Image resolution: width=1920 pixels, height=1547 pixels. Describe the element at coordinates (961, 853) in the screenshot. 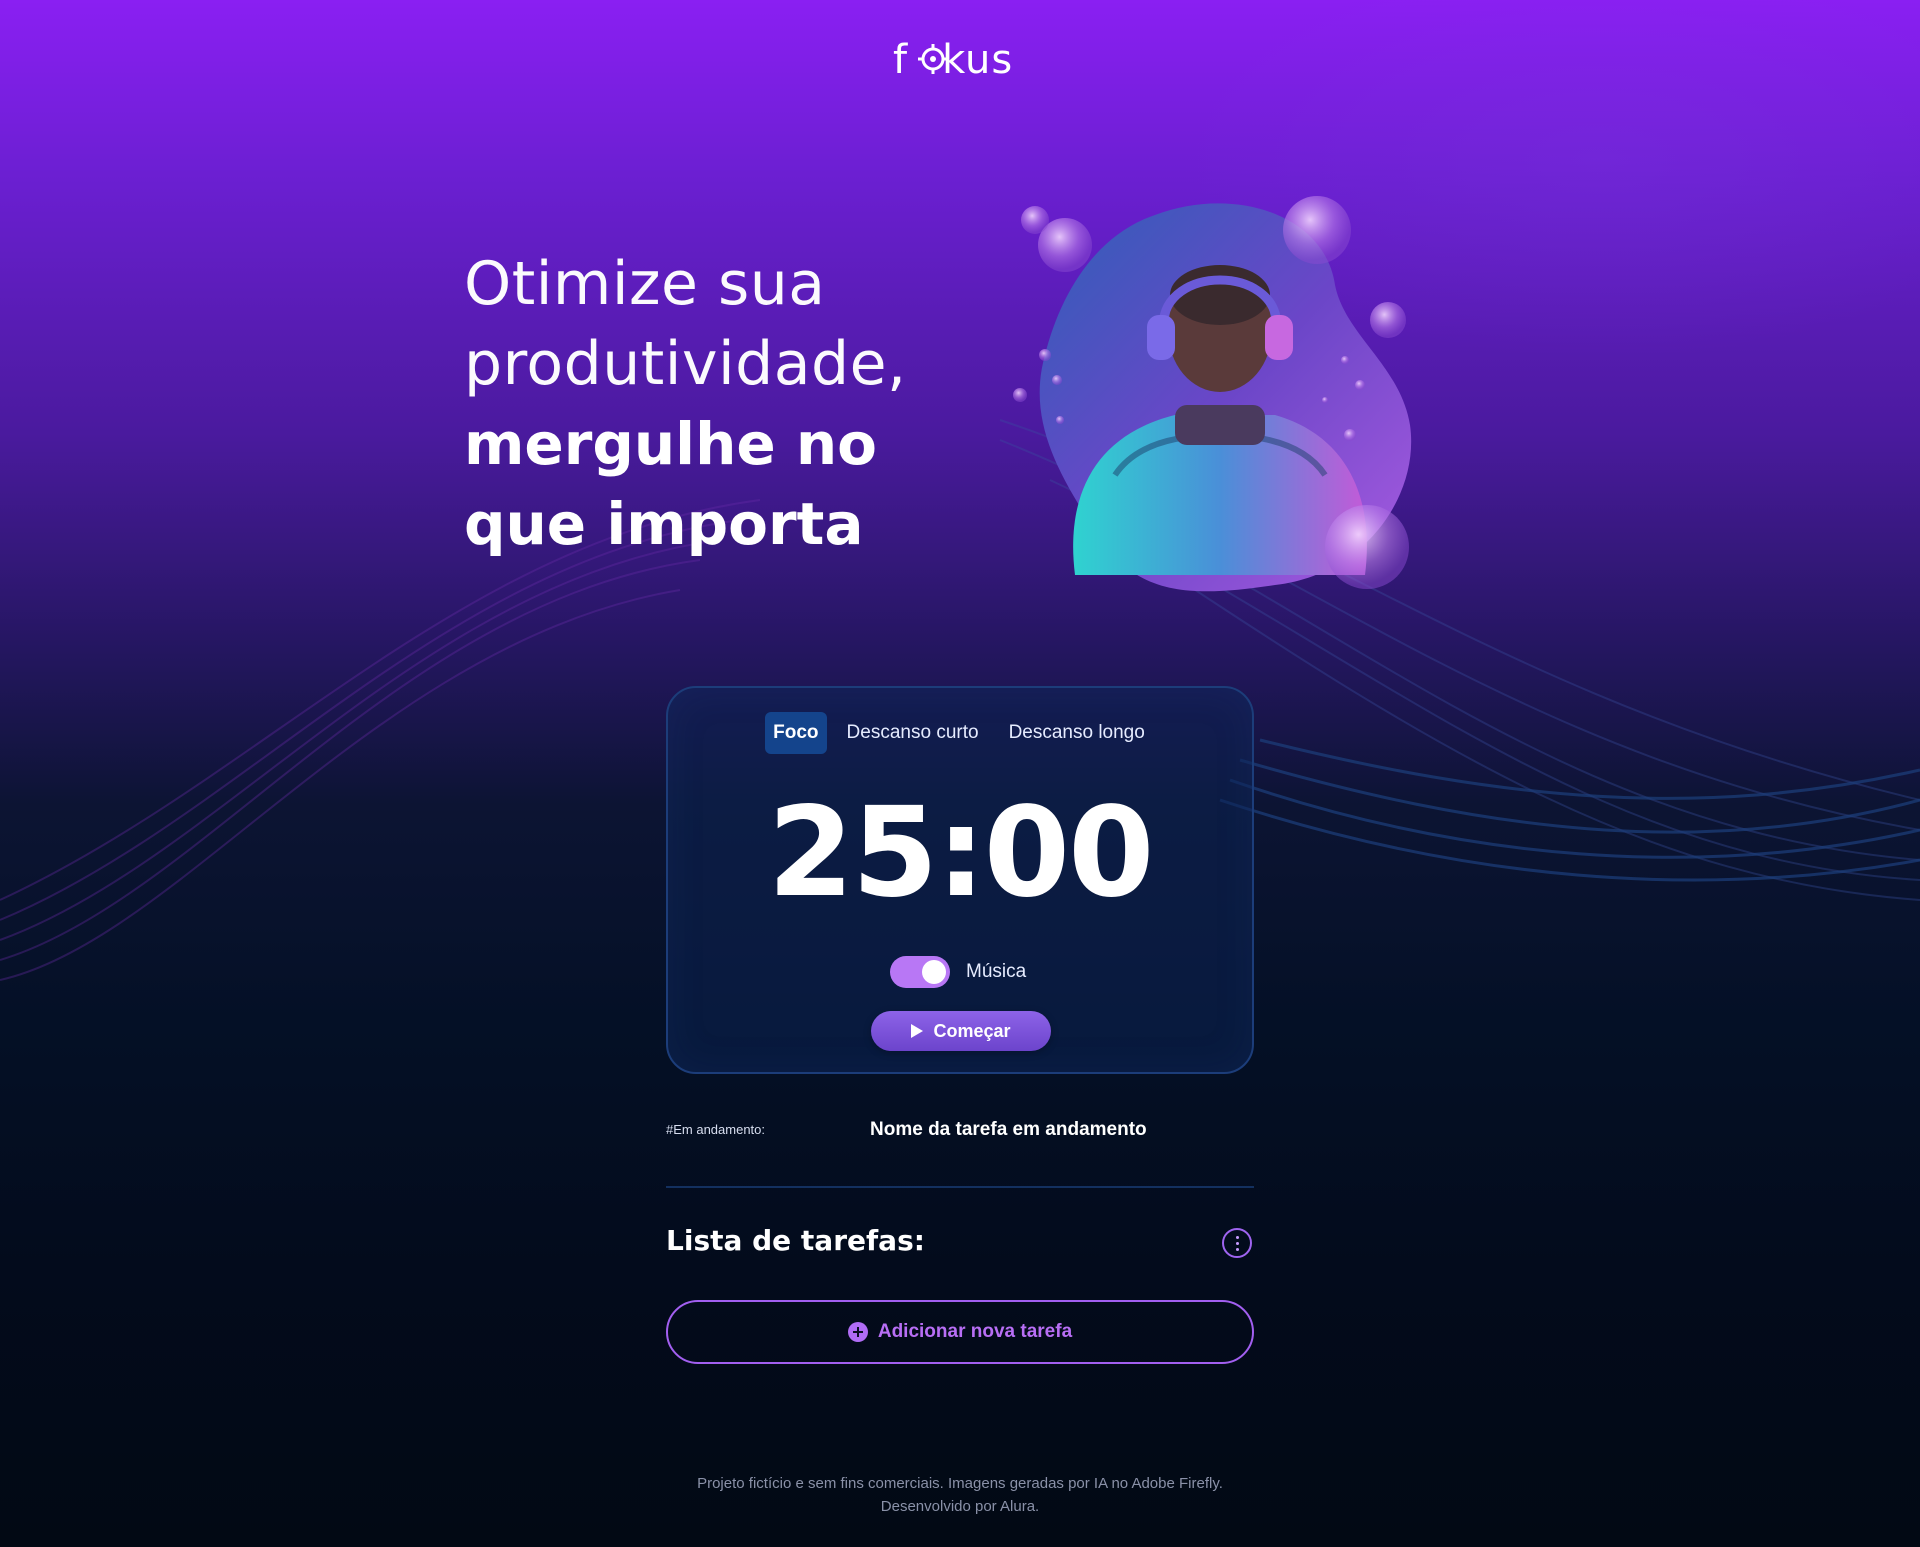

I see `timer-display: 25:00` at that location.